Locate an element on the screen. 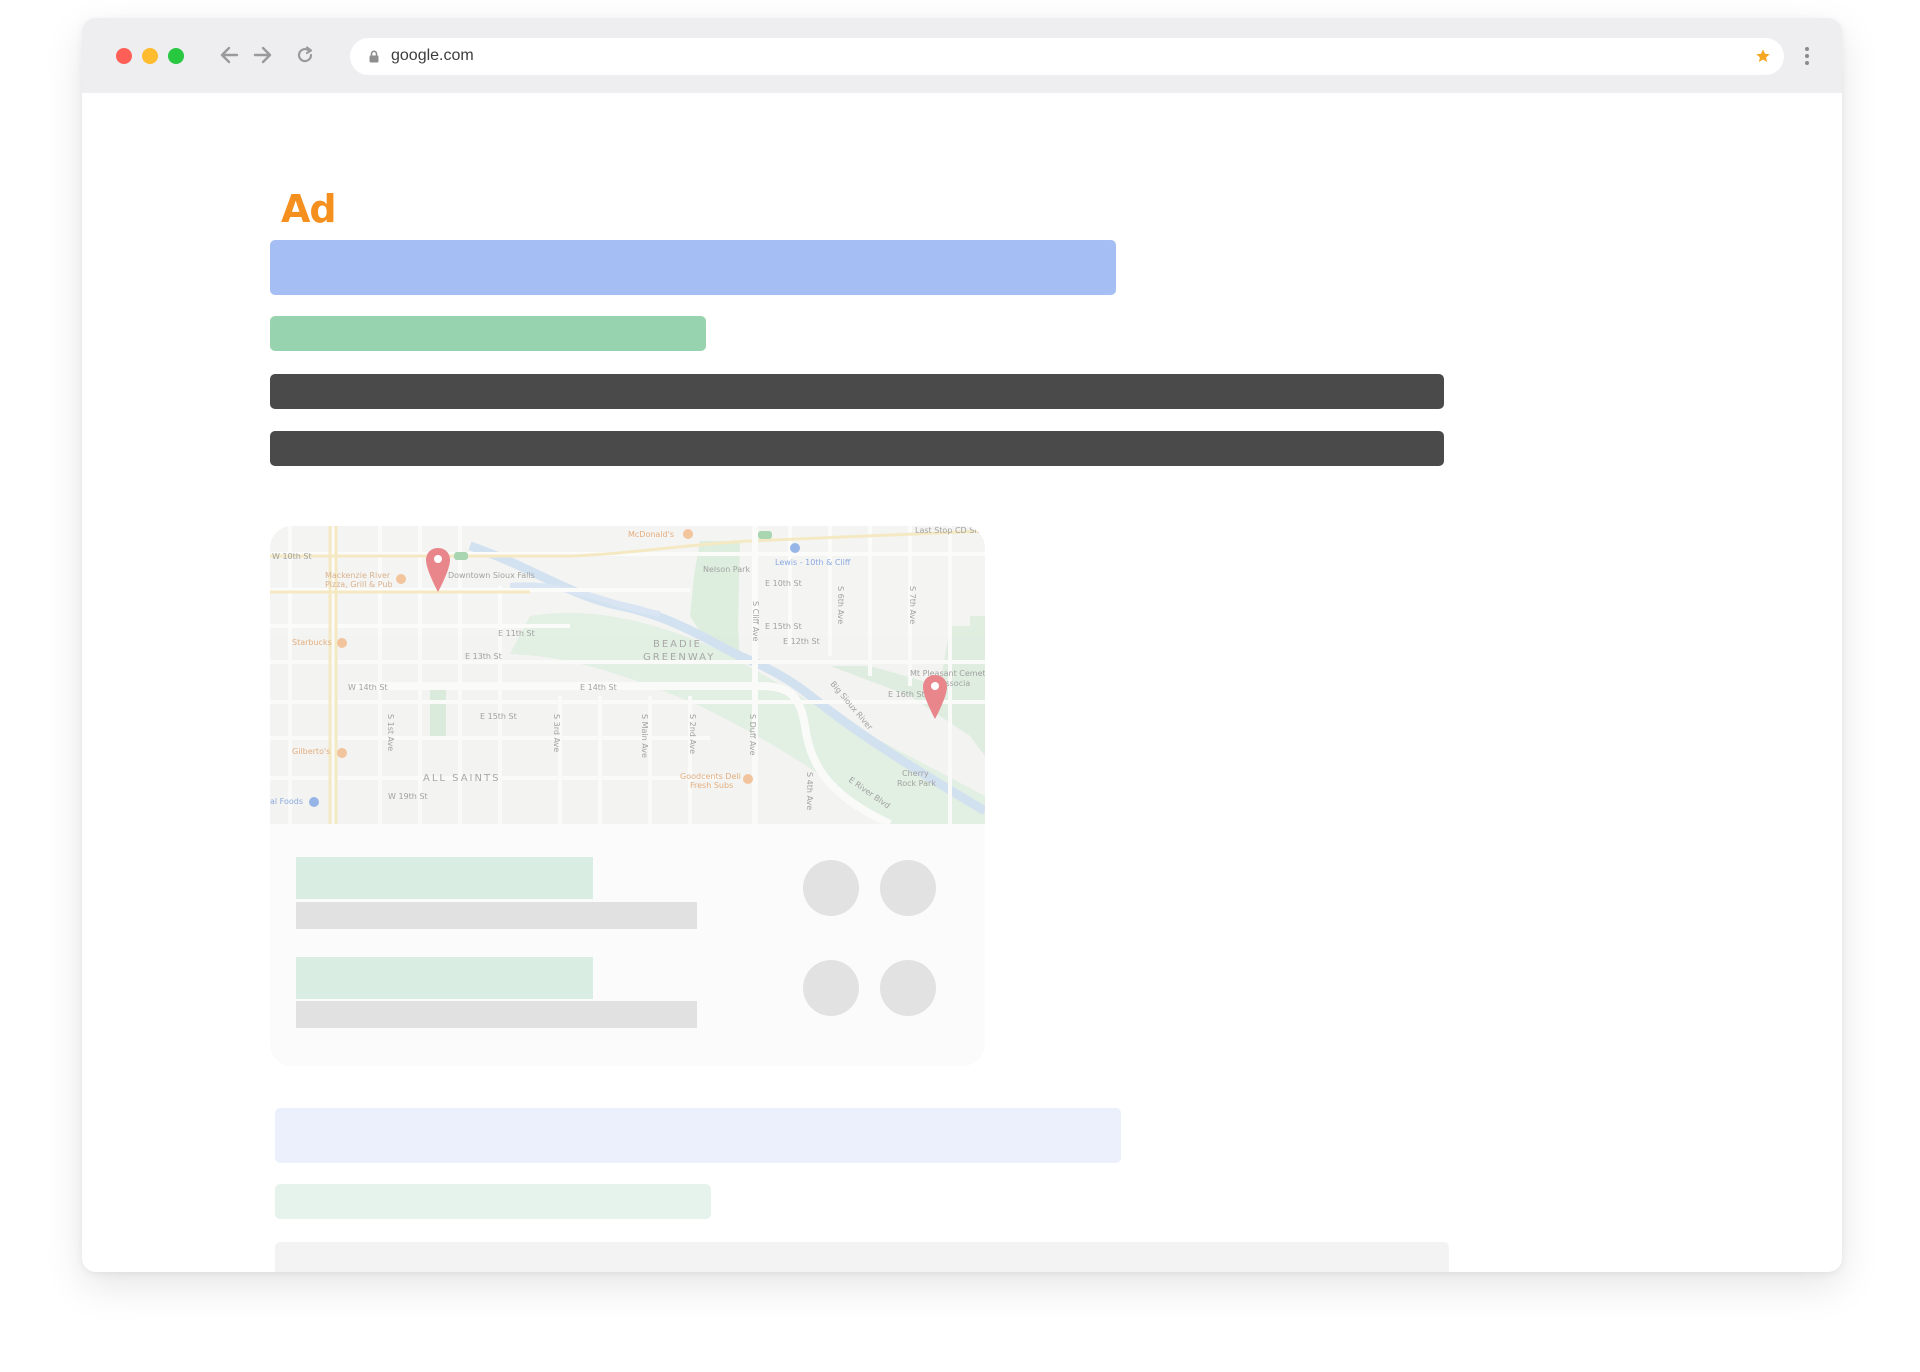  svg-text: Gilberto's is located at coordinates (311, 751).